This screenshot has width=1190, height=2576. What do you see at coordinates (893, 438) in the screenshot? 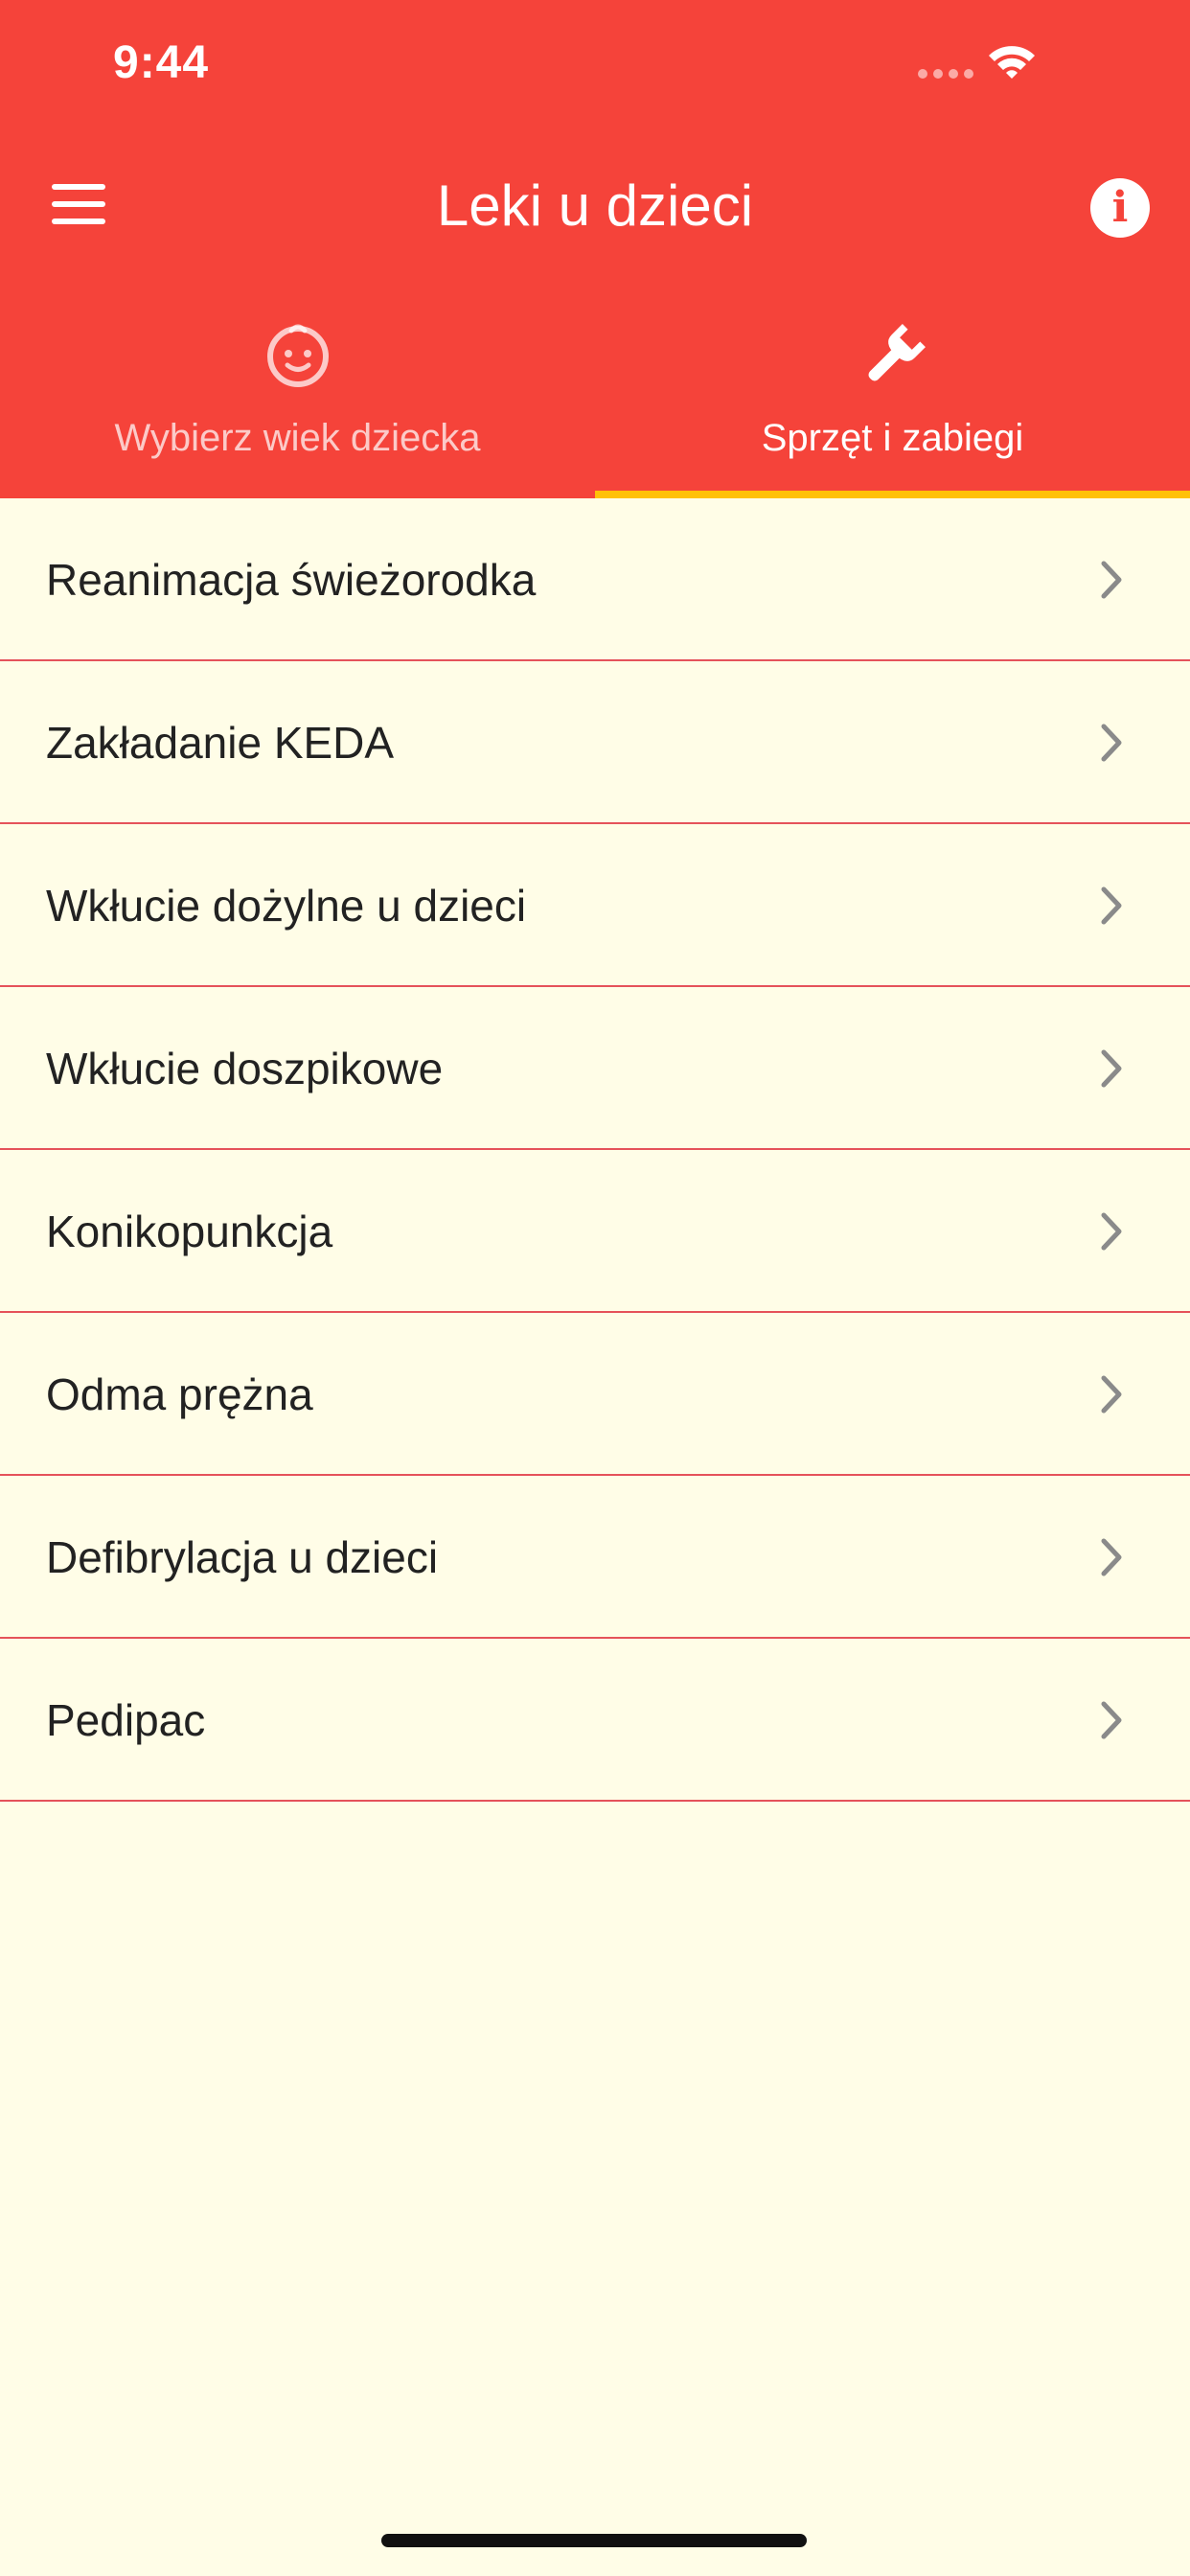
I see `tab-label: Sprzęt i zabiegi` at bounding box center [893, 438].